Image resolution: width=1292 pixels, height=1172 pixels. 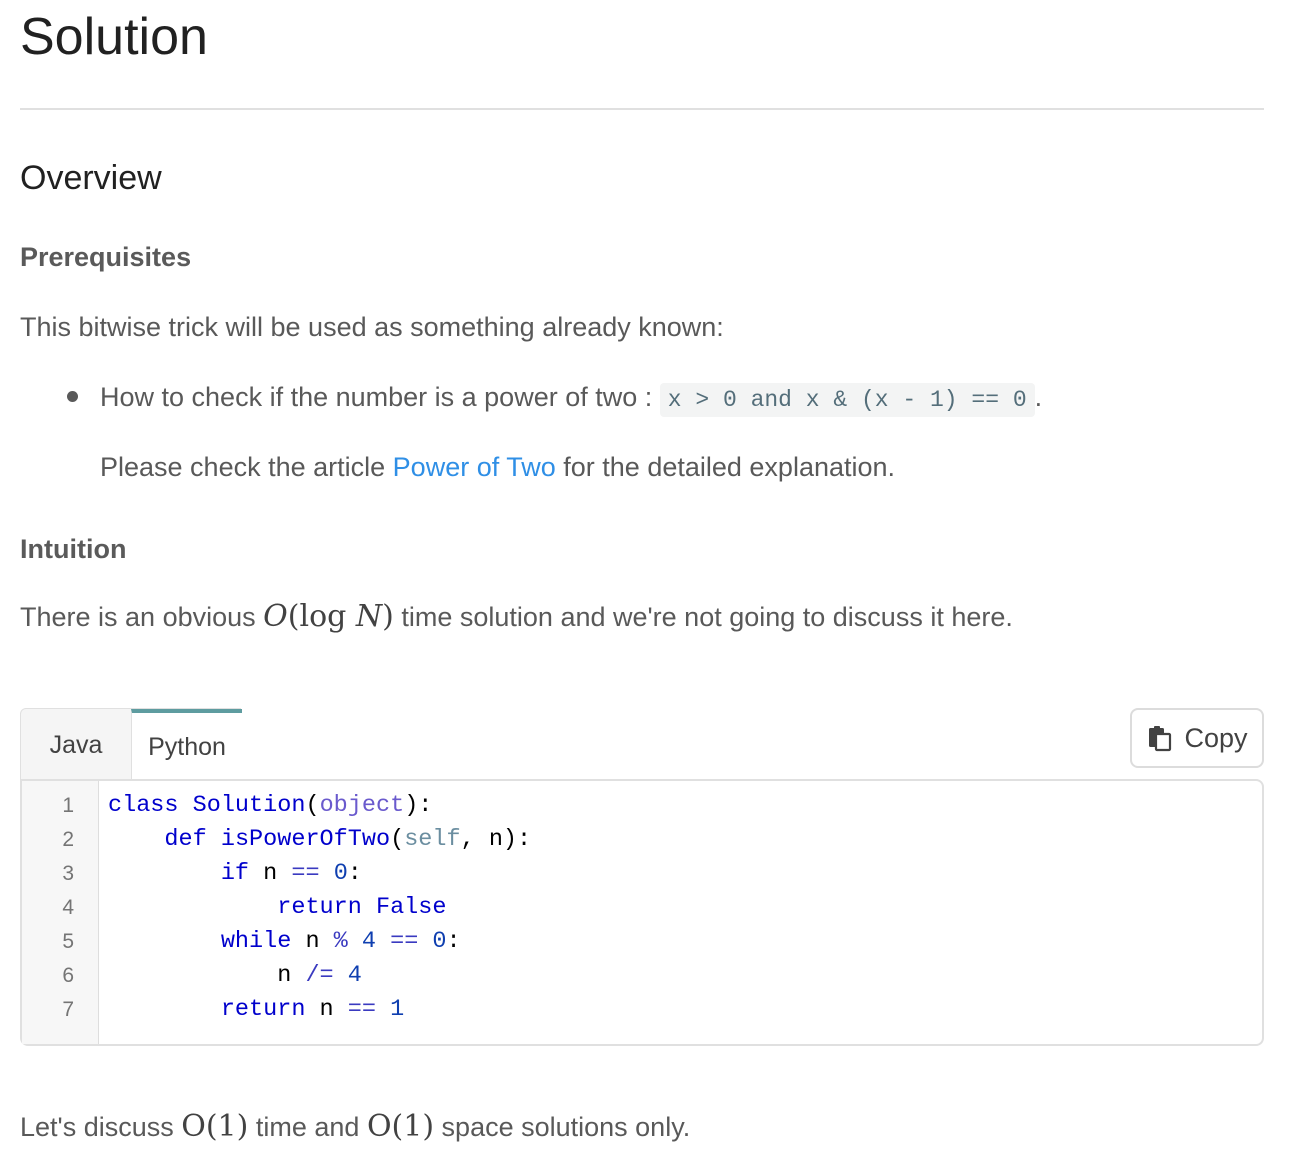 What do you see at coordinates (400, 1126) in the screenshot?
I see `complexity-o1-space: O(1)` at bounding box center [400, 1126].